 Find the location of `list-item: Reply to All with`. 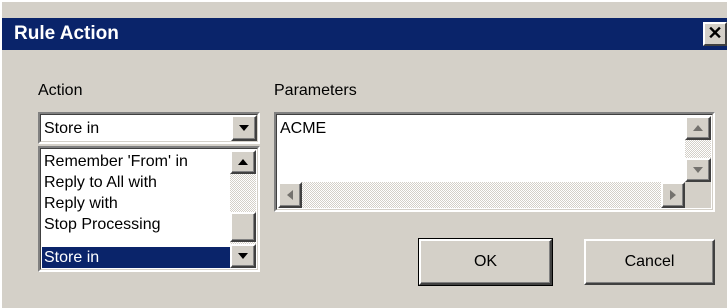

list-item: Reply to All with is located at coordinates (99, 182).